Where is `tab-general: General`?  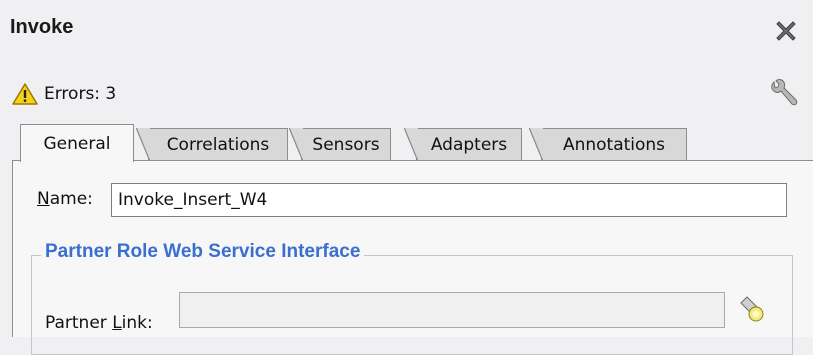
tab-general: General is located at coordinates (77, 143).